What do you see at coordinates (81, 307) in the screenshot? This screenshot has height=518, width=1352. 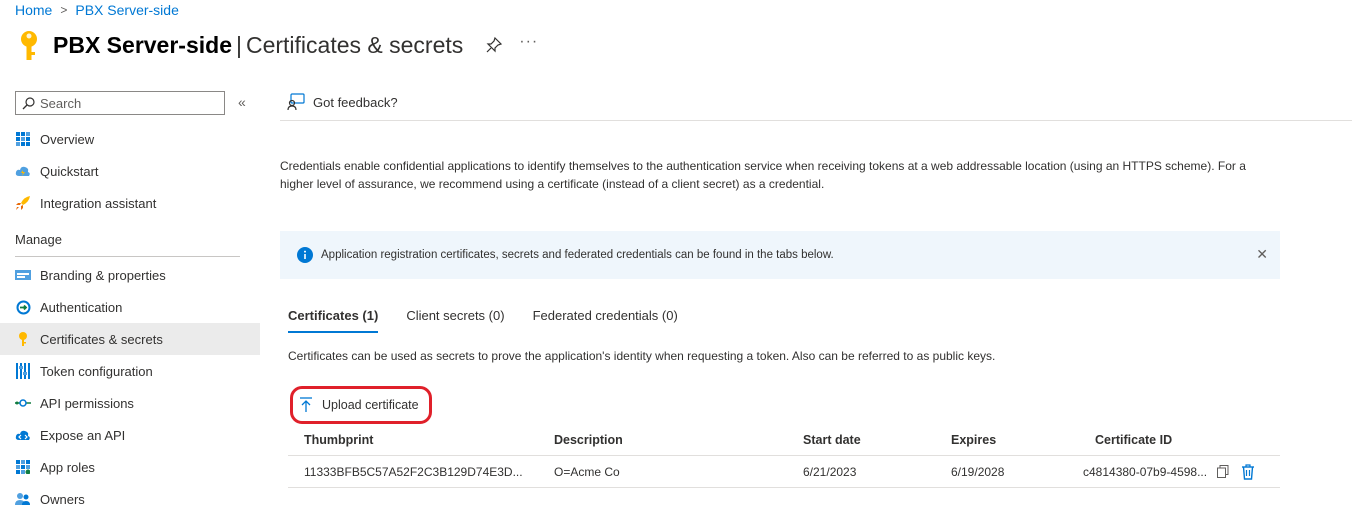 I see `sidebar-item-label: Authentication` at bounding box center [81, 307].